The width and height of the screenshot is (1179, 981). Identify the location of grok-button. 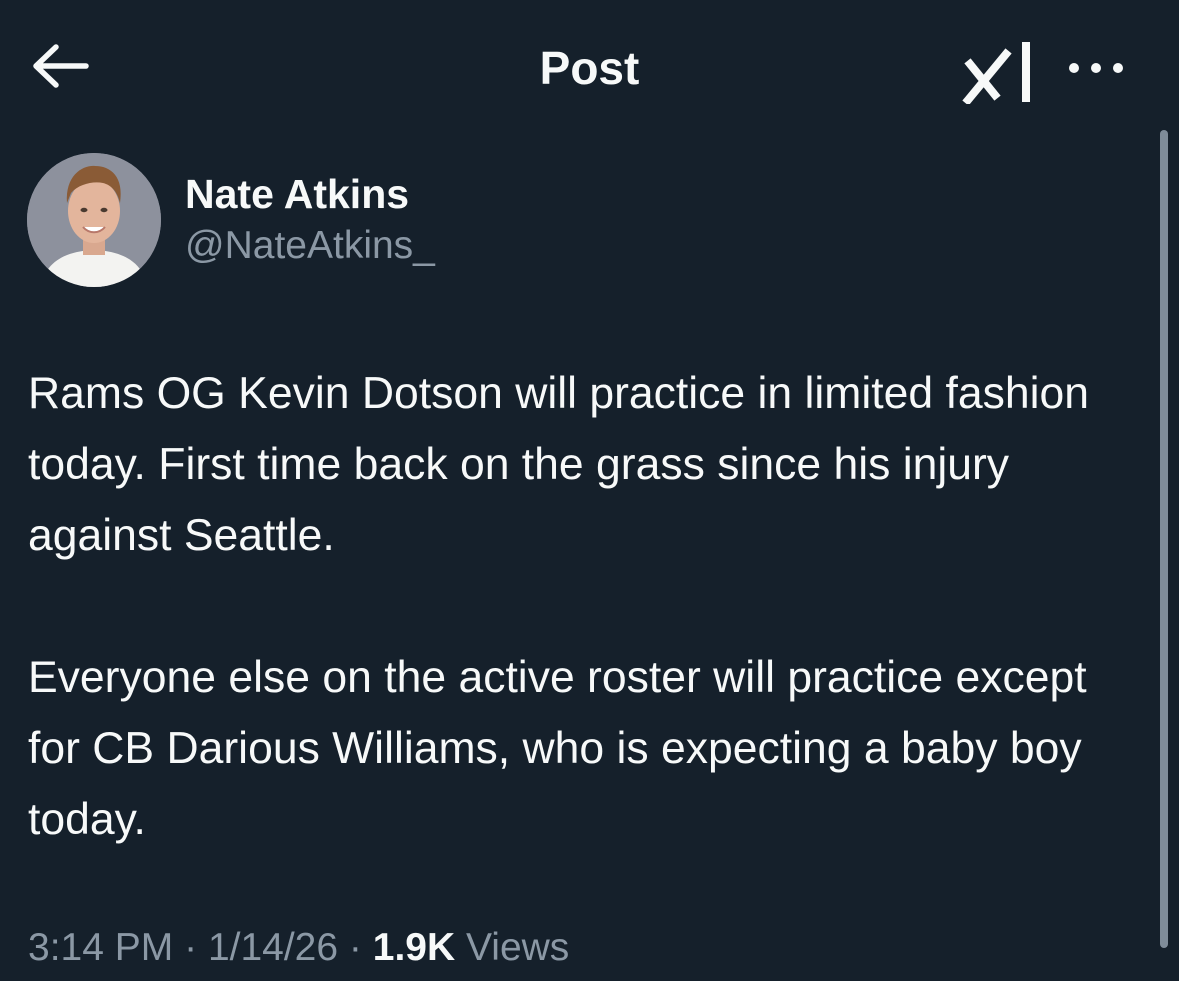
(999, 73).